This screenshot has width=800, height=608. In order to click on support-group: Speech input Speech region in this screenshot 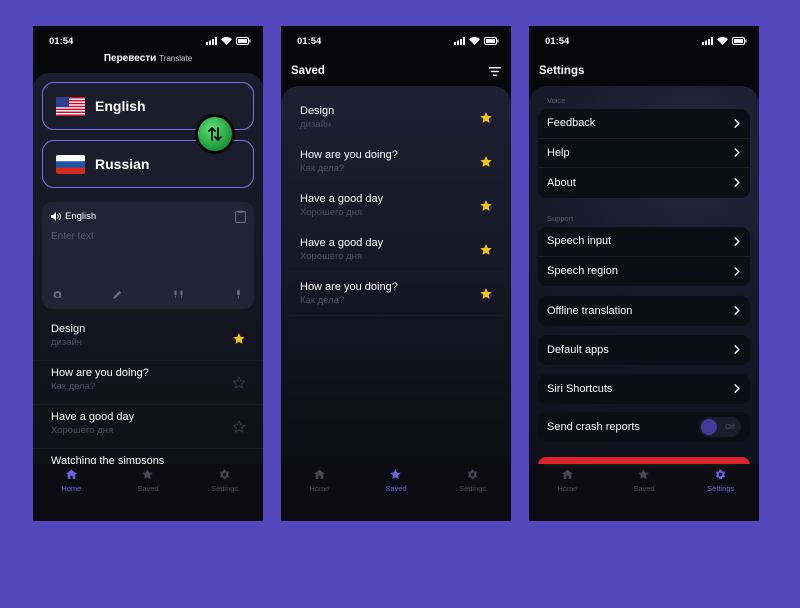, I will do `click(644, 256)`.